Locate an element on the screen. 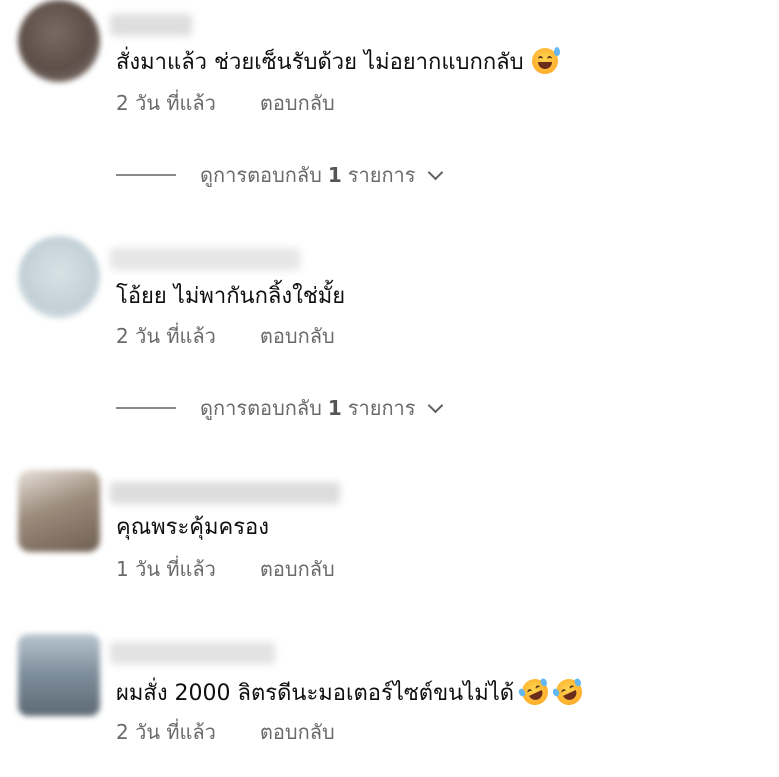 The height and width of the screenshot is (777, 779). comment-text: ผมสั่ง 2000 ลิตรดีนะมอเตอร์ไซต์ขนไม่ได้ is located at coordinates (351, 692).